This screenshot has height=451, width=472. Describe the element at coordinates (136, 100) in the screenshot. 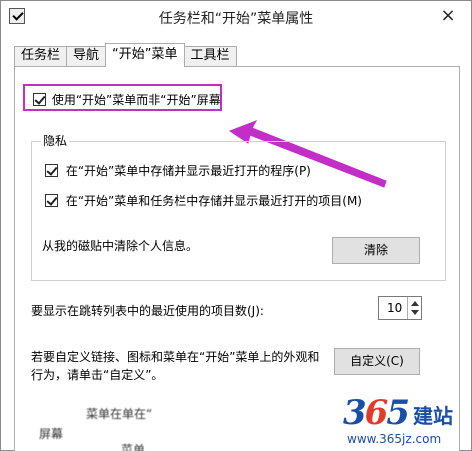

I see `start-screen-label: 使用“开始”菜单而非“开始”屏幕` at that location.